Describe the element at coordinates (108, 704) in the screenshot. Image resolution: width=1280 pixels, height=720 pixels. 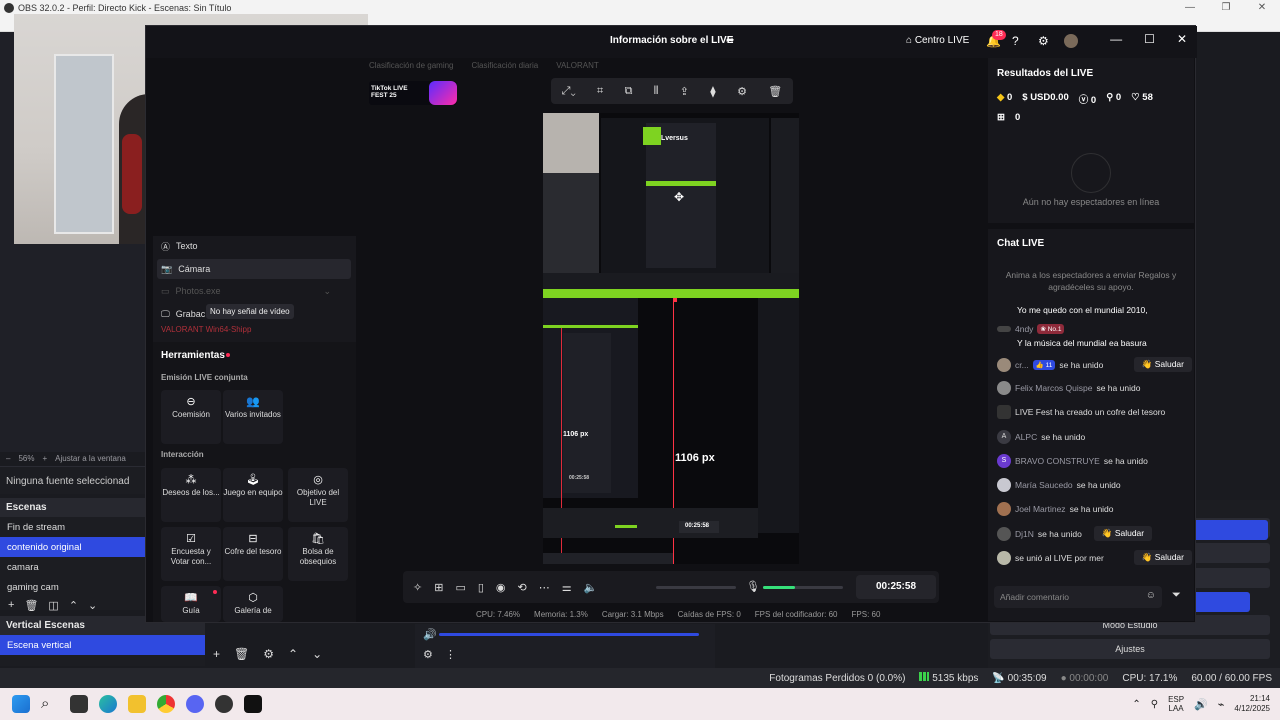
I see `edge-icon` at that location.